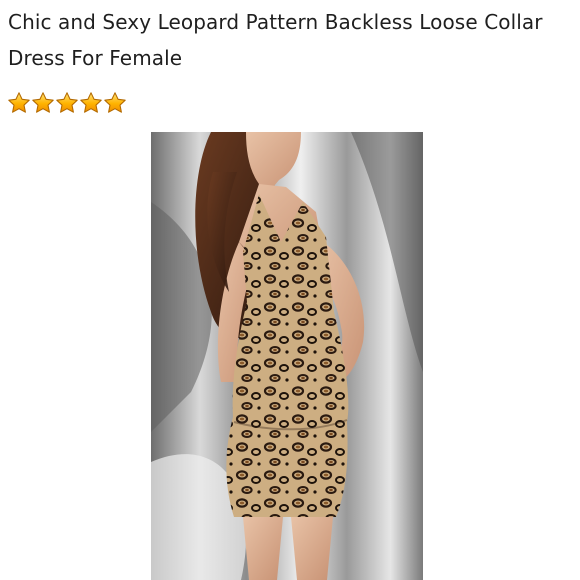 This screenshot has width=580, height=580. I want to click on rating-stars, so click(67, 103).